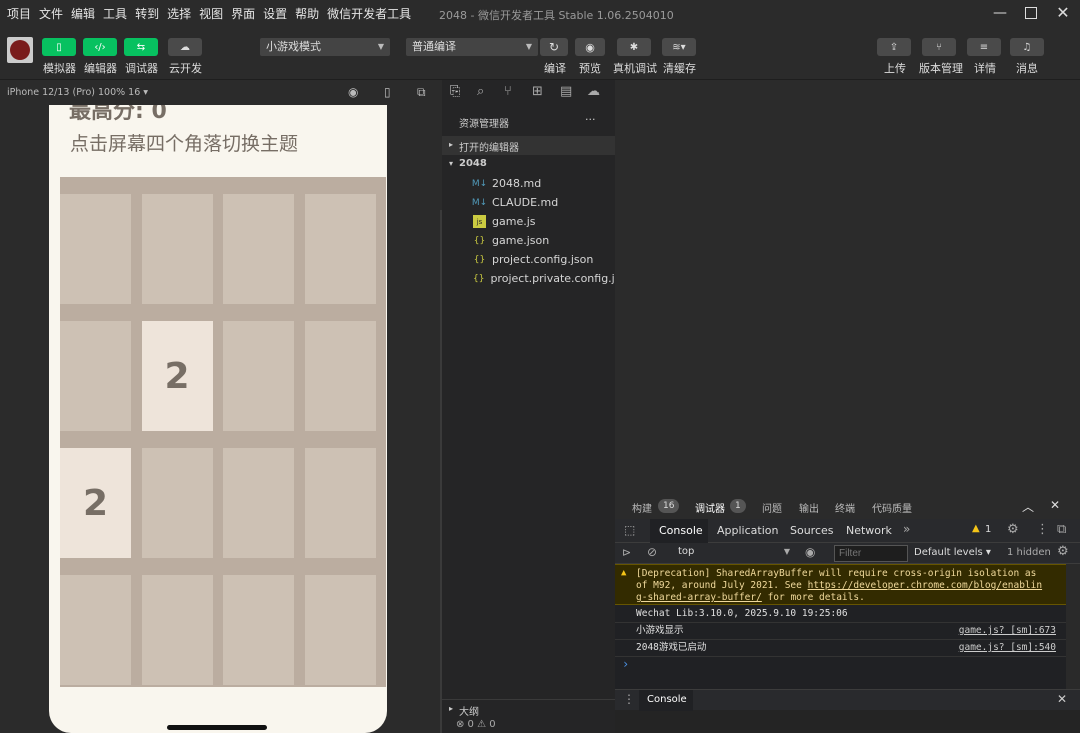 Image resolution: width=1080 pixels, height=733 pixels. I want to click on tab-code-quality: 代码质量, so click(892, 507).